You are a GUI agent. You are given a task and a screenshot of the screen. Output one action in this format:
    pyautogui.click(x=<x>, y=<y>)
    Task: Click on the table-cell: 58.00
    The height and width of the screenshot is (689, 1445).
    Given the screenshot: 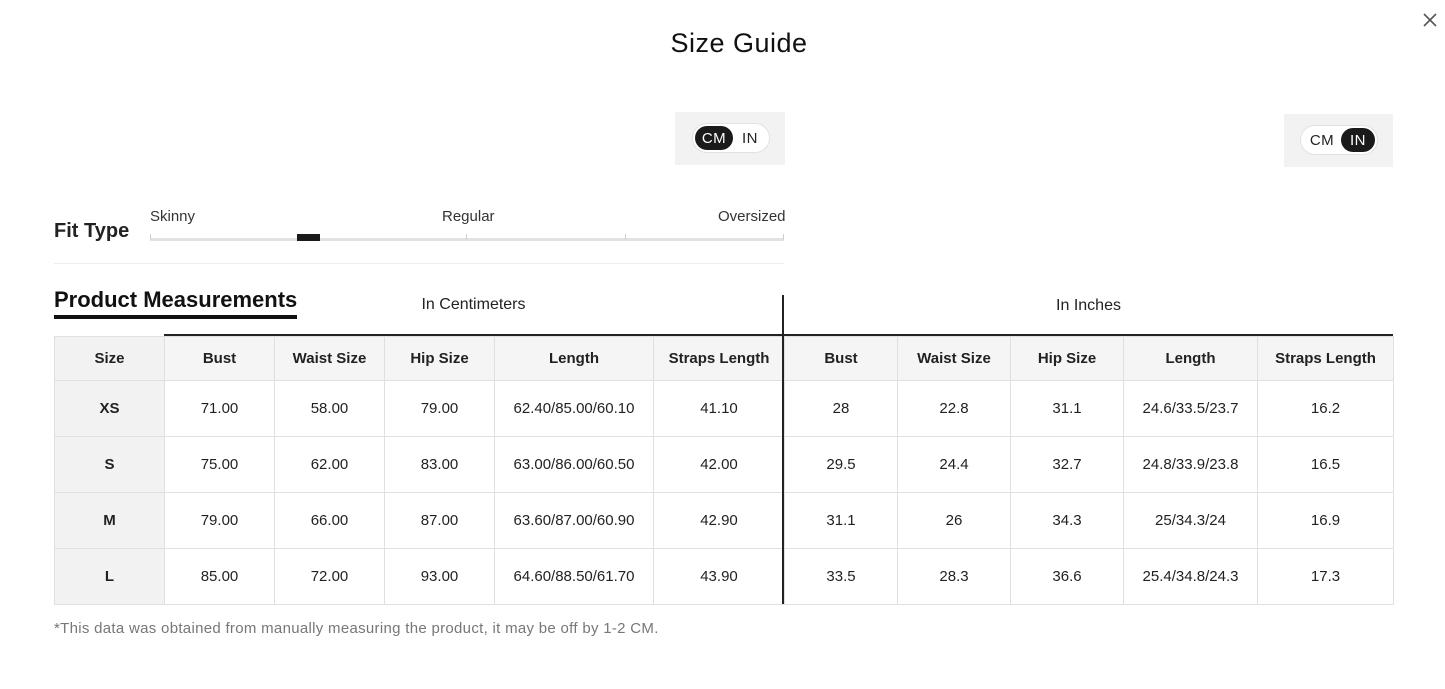 What is the action you would take?
    pyautogui.click(x=329, y=408)
    